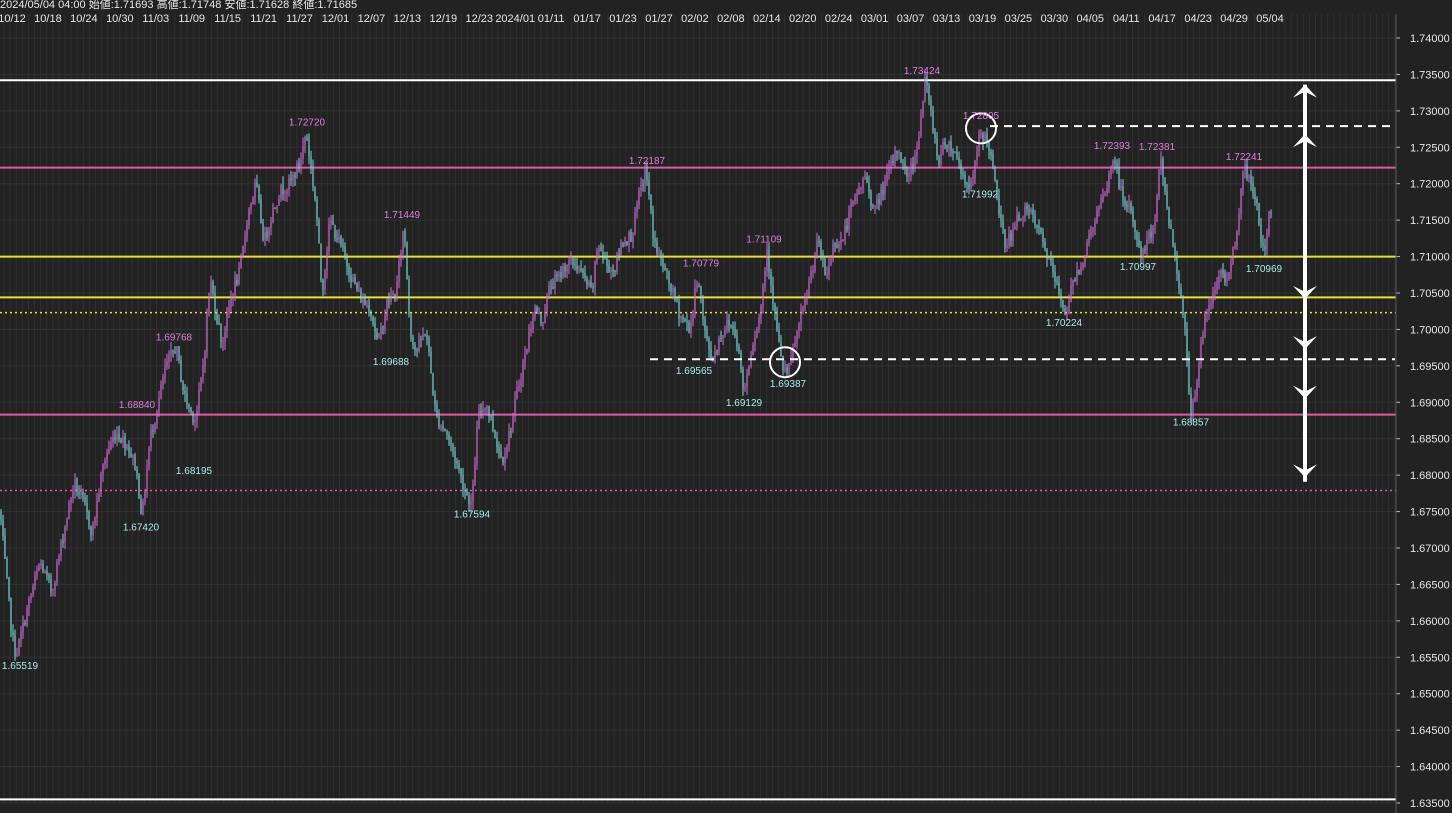 The image size is (1452, 813). Describe the element at coordinates (803, 19) in the screenshot. I see `x-tick-label: 02/20` at that location.